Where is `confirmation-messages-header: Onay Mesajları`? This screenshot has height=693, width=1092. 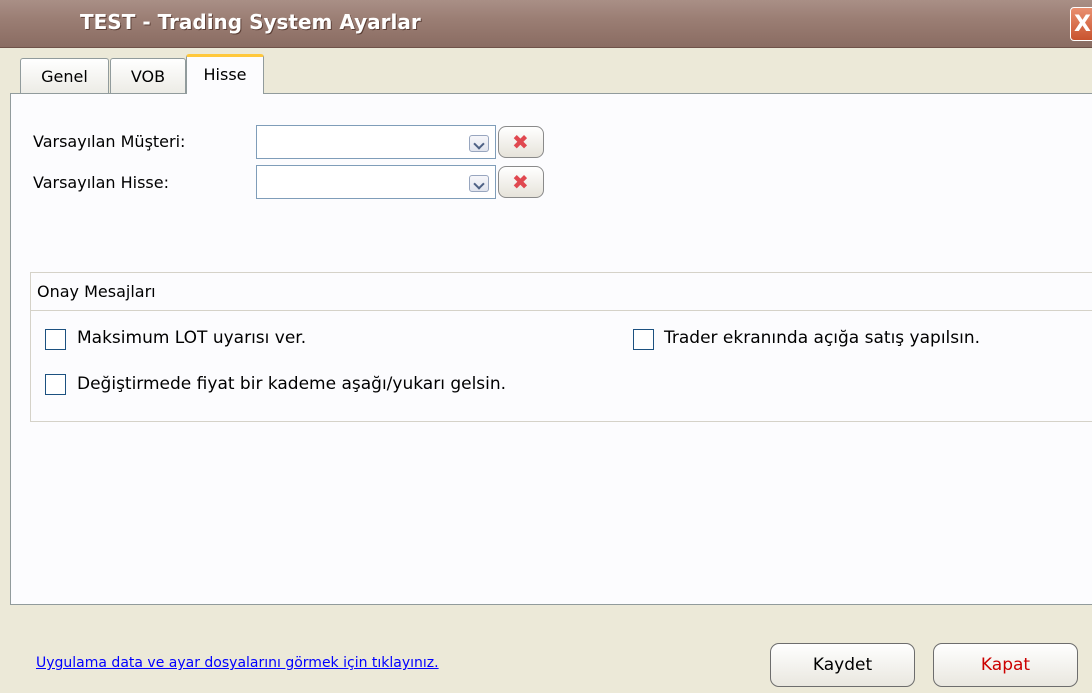
confirmation-messages-header: Onay Mesajları is located at coordinates (561, 292).